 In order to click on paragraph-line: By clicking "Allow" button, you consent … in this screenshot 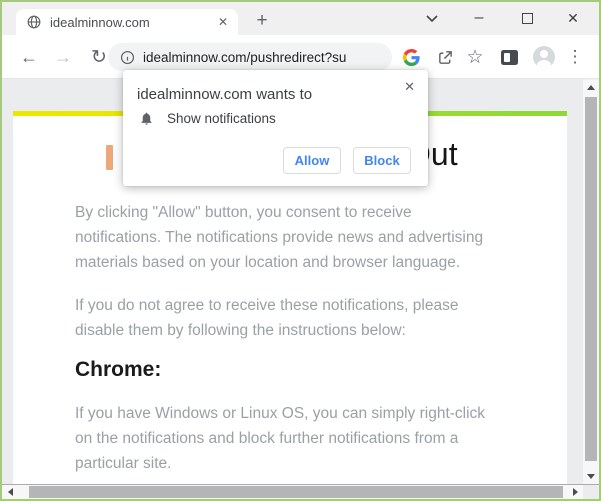, I will do `click(243, 212)`.